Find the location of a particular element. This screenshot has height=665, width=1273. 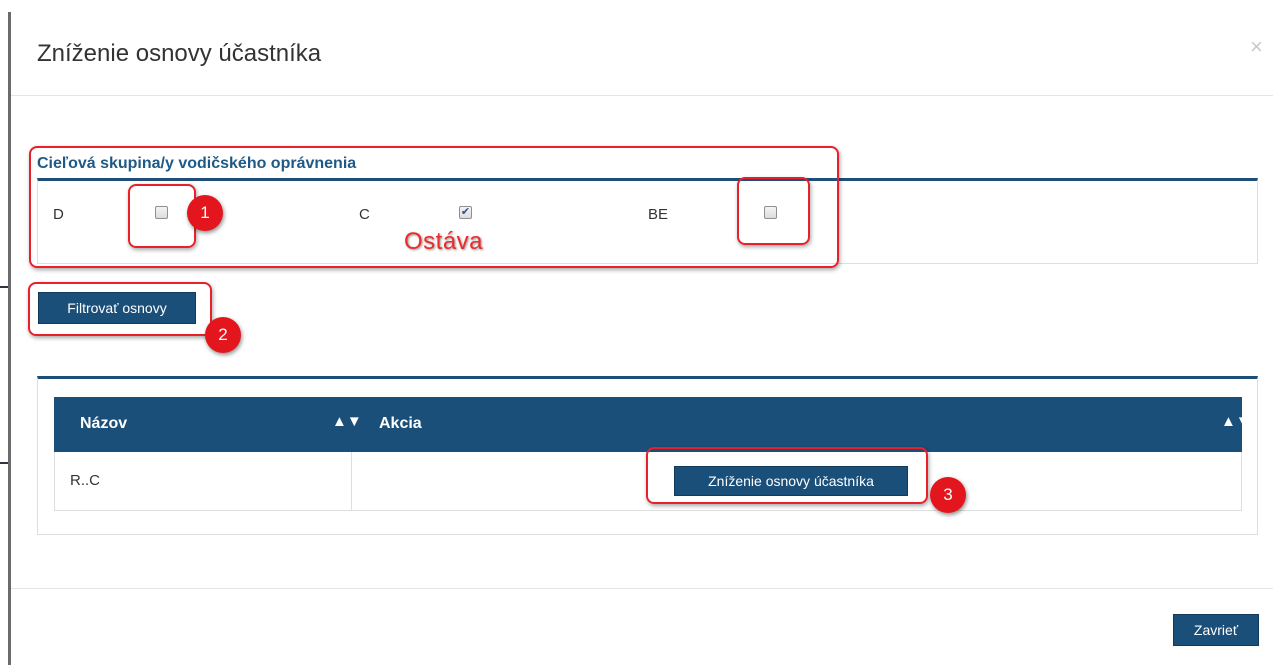

annotation-badge-1: 1 is located at coordinates (205, 213).